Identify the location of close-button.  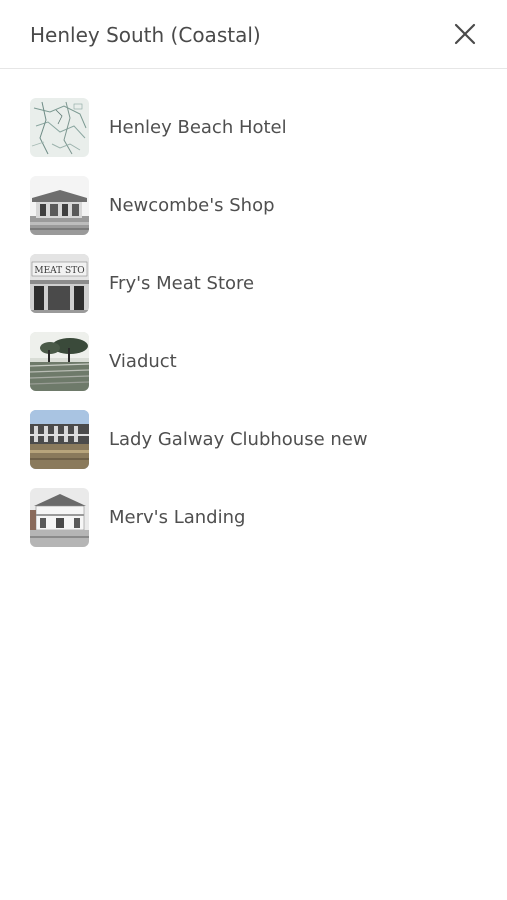
(465, 34).